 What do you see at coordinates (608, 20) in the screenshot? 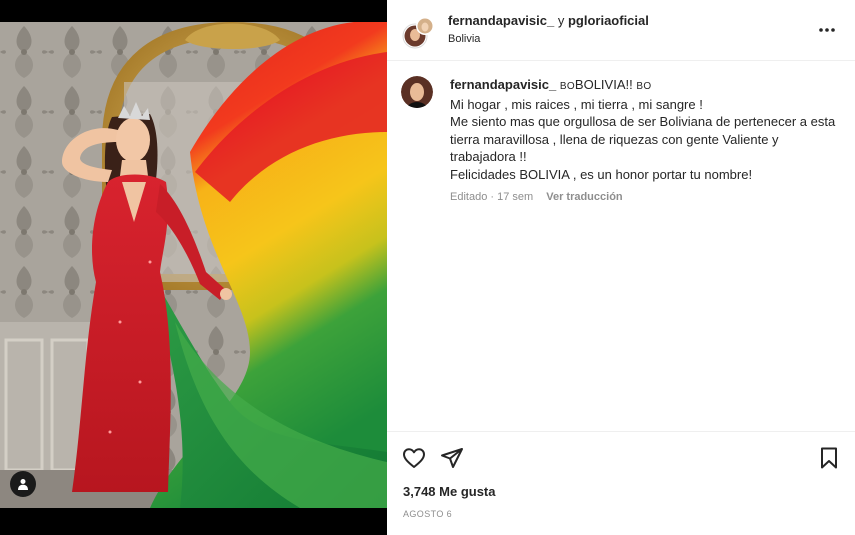
I see `coauthor-username: pgloriaoficial` at bounding box center [608, 20].